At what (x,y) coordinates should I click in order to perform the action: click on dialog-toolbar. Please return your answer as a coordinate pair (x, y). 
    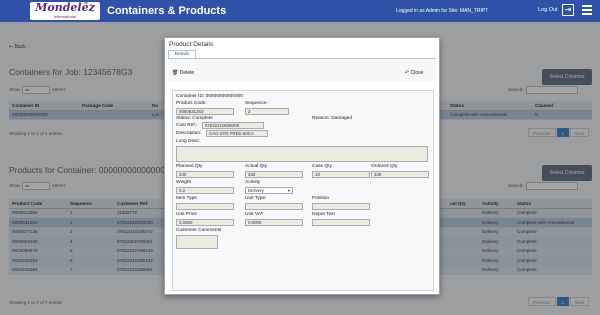
    Looking at the image, I should click on (302, 70).